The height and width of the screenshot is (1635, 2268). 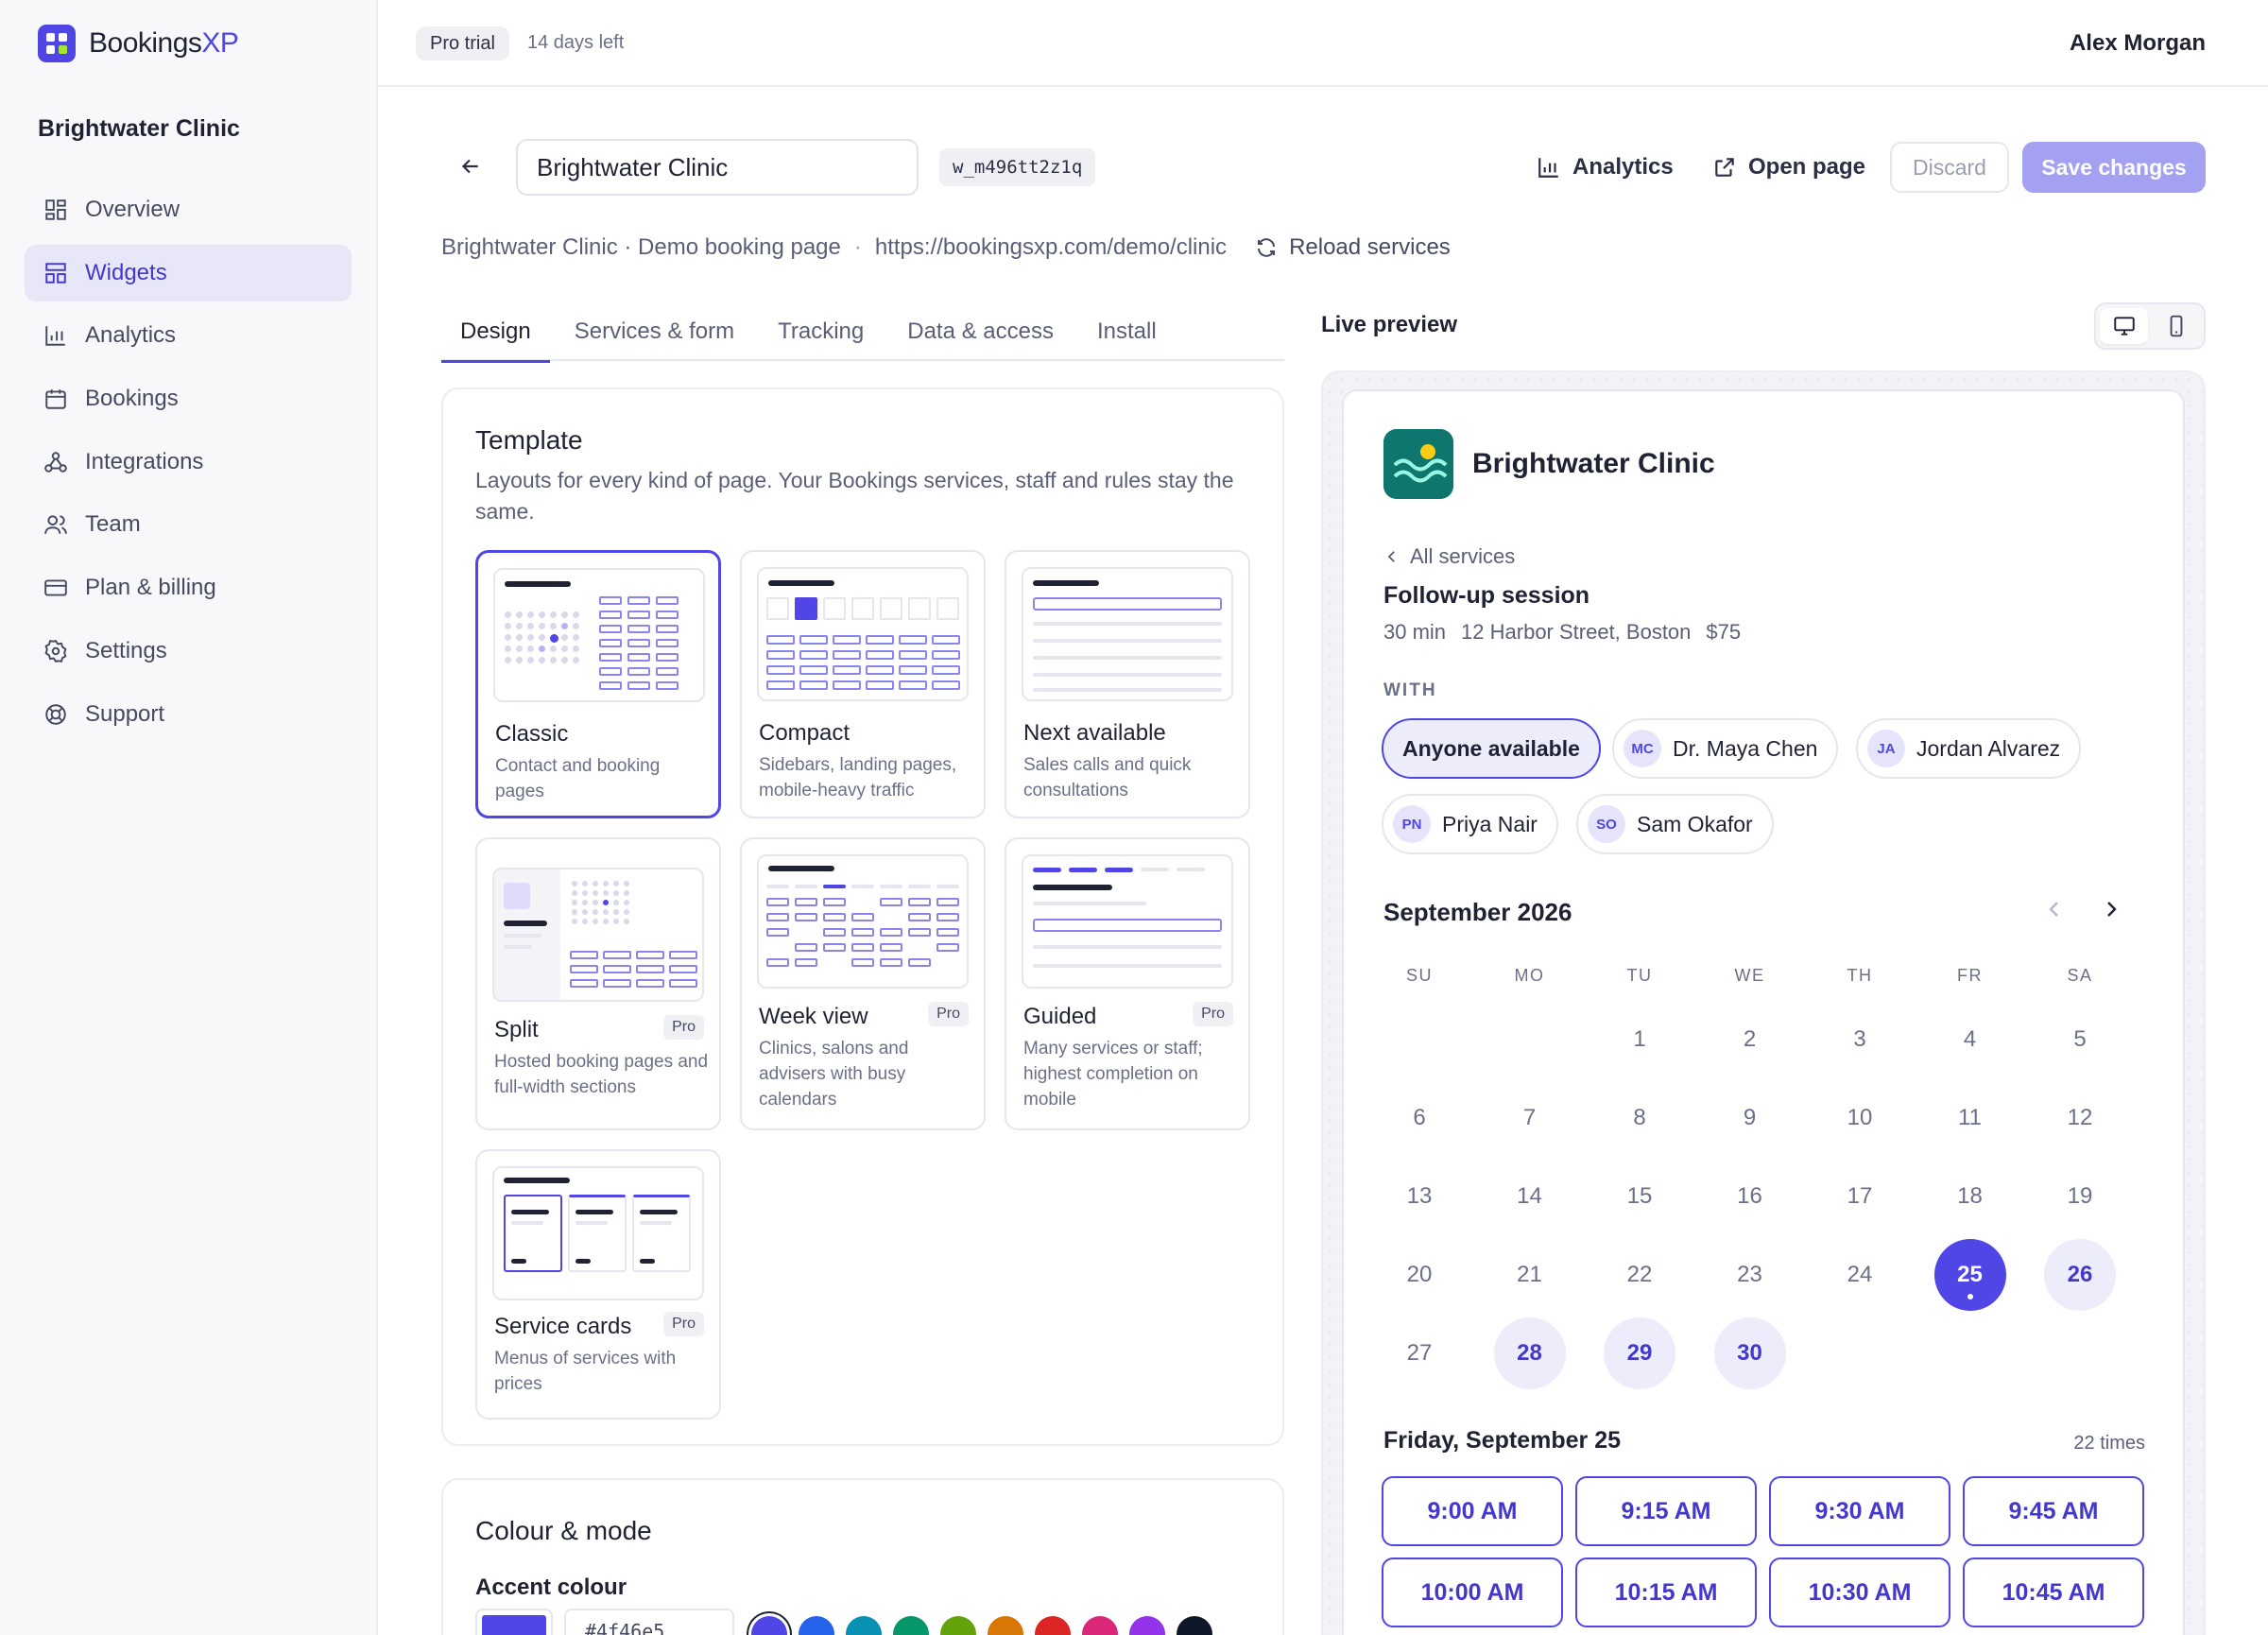 What do you see at coordinates (1529, 976) in the screenshot?
I see `weekday-label: MO` at bounding box center [1529, 976].